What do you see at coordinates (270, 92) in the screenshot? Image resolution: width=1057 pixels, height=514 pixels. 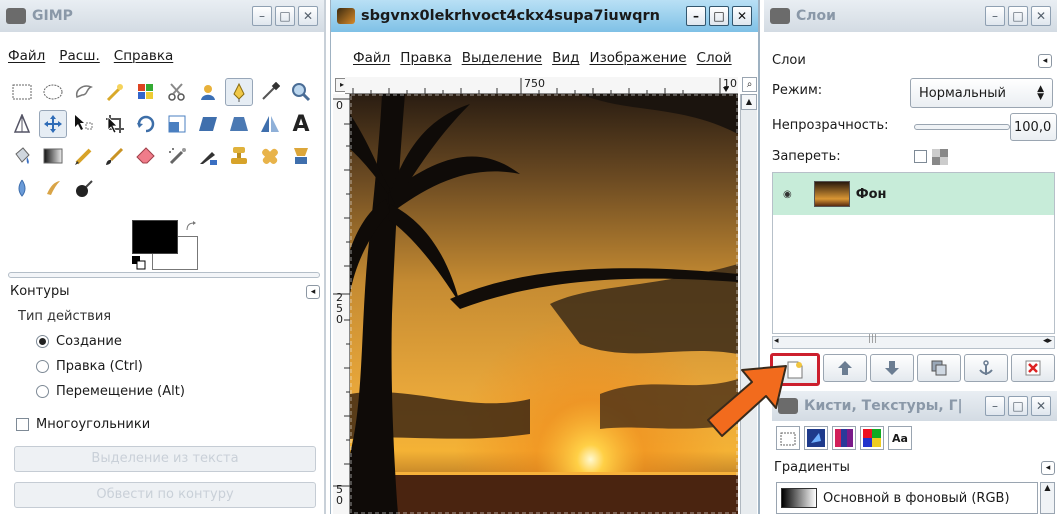 I see `color-picker-icon` at bounding box center [270, 92].